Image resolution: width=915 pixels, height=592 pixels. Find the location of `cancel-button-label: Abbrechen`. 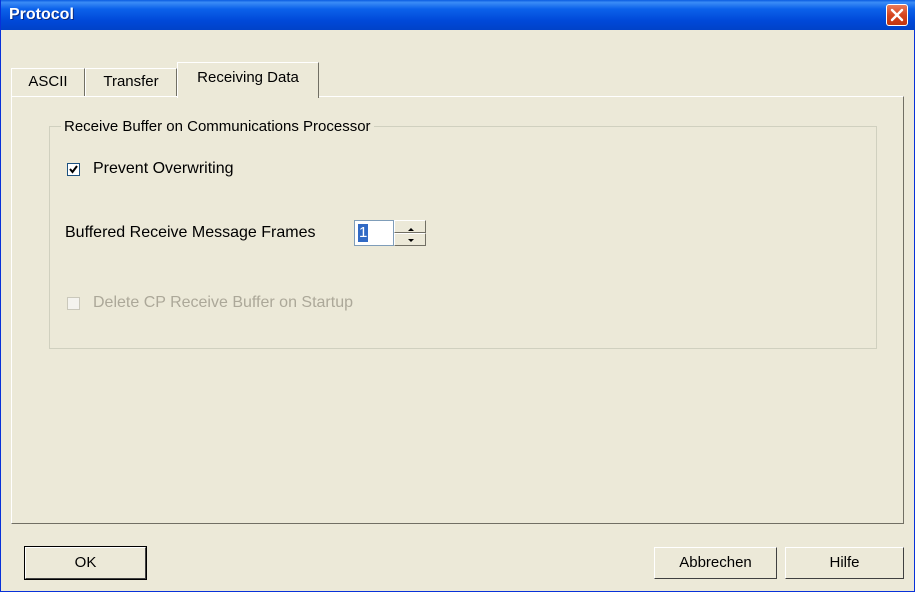

cancel-button-label: Abbrechen is located at coordinates (715, 562).